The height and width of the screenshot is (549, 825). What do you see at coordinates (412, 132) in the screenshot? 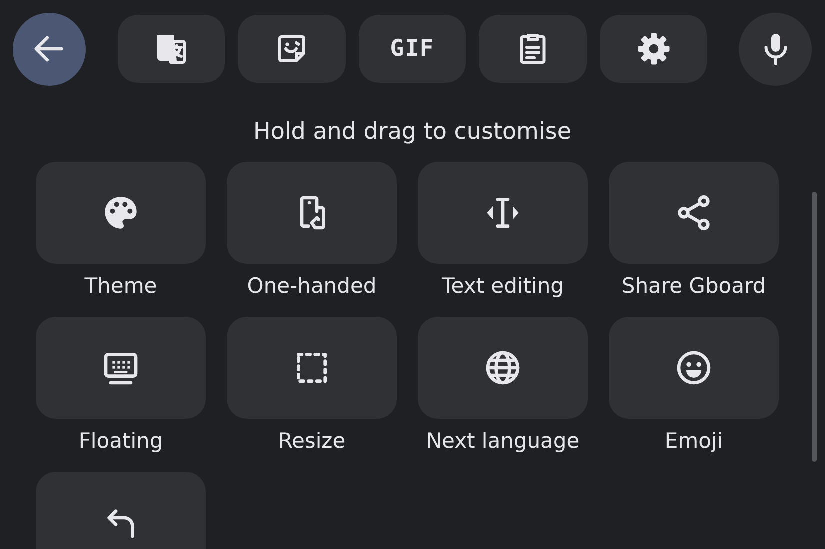
I see `instruction-heading: Hold and drag to customise` at bounding box center [412, 132].